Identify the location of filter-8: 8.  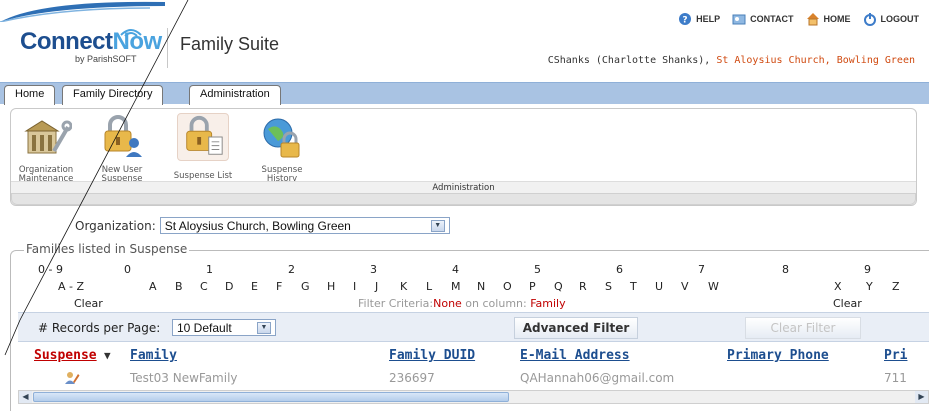
(785, 269).